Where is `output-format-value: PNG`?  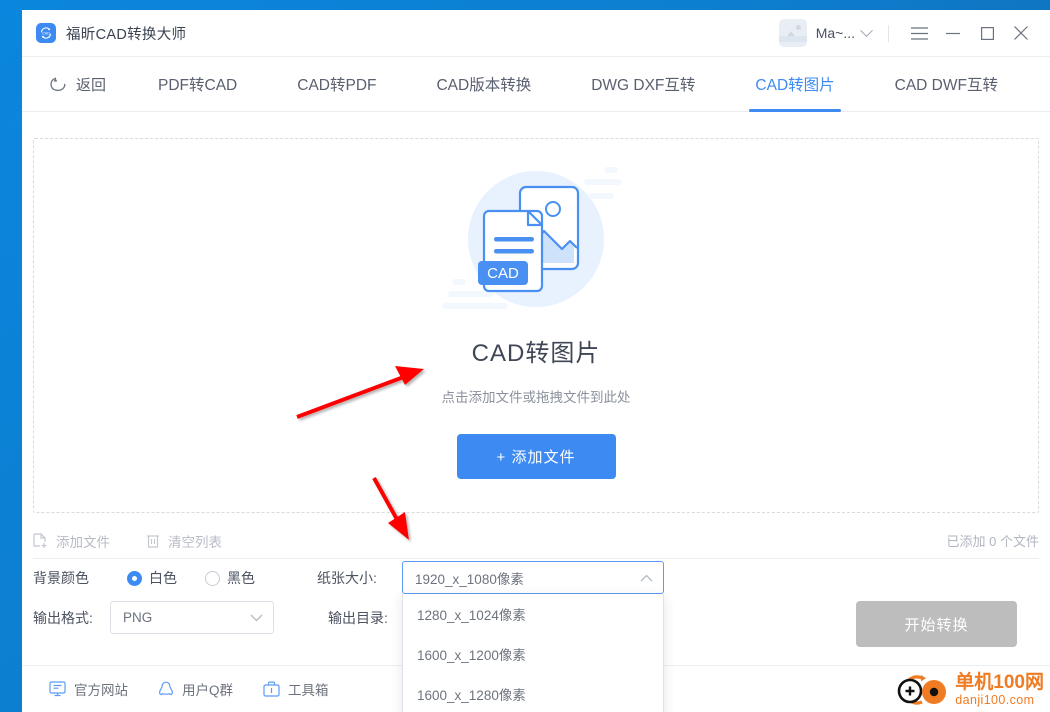
output-format-value: PNG is located at coordinates (138, 617).